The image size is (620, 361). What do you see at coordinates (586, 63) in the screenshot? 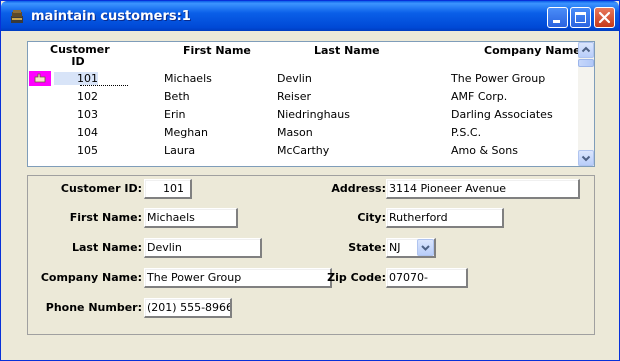
I see `scroll-thumb` at bounding box center [586, 63].